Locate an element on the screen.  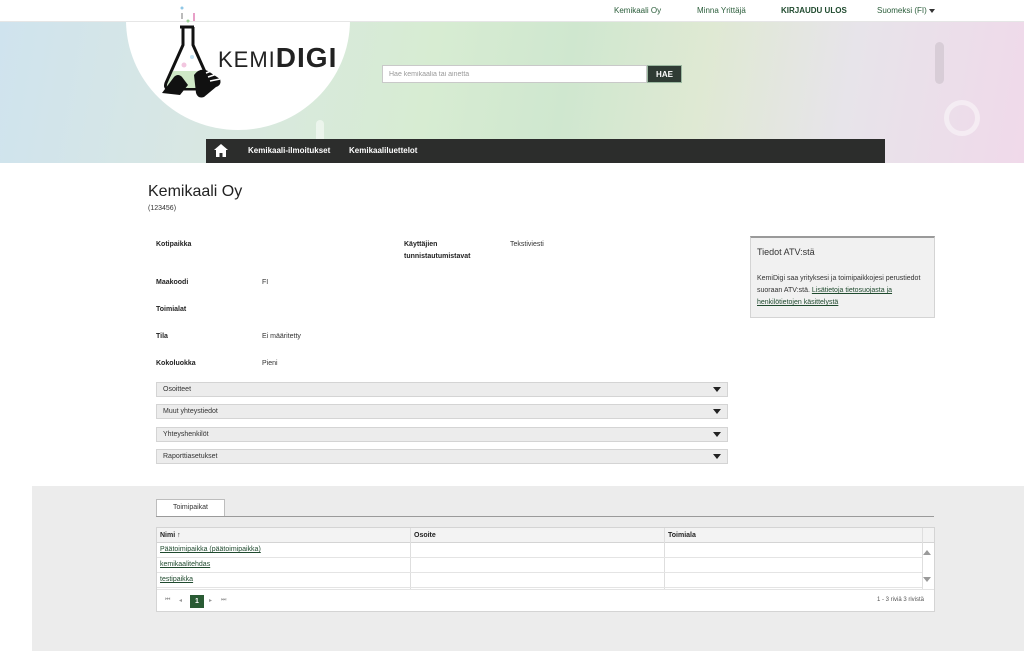
user-link: Minna Yrittäjä is located at coordinates (721, 10).